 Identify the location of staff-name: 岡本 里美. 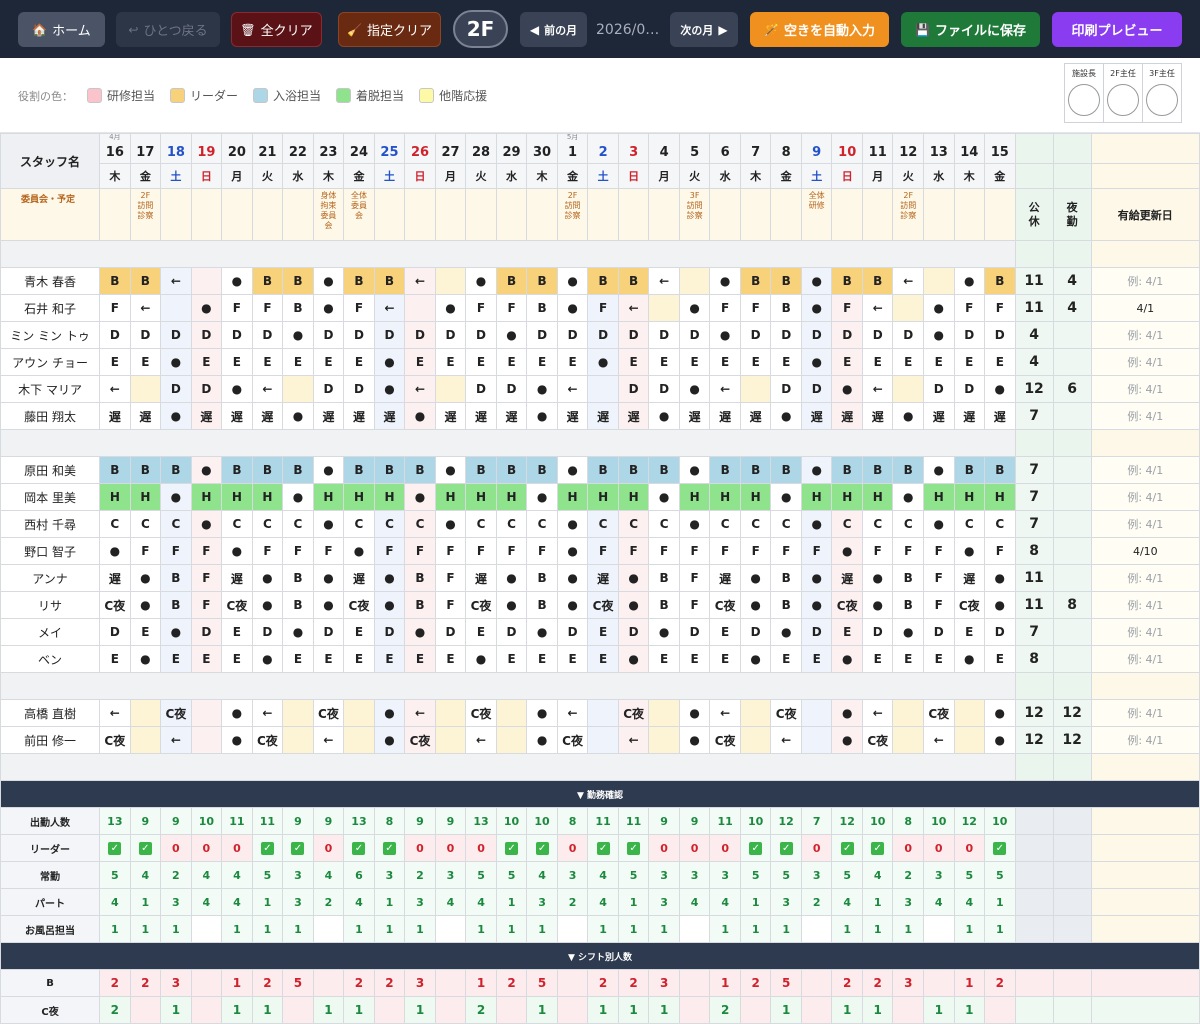
(50, 497).